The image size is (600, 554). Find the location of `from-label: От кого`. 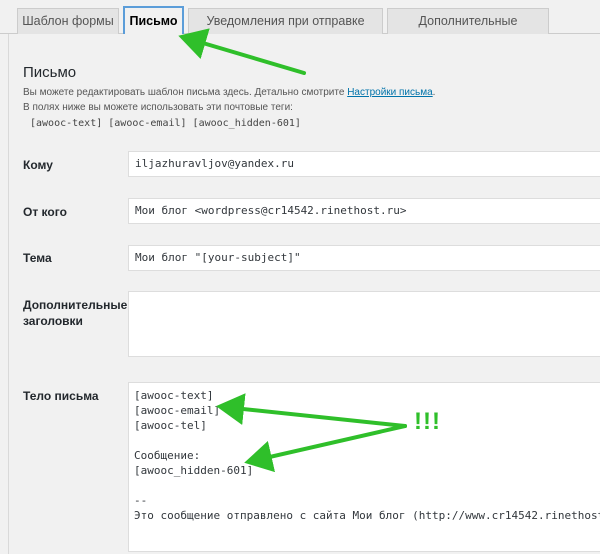

from-label: От кого is located at coordinates (45, 212).